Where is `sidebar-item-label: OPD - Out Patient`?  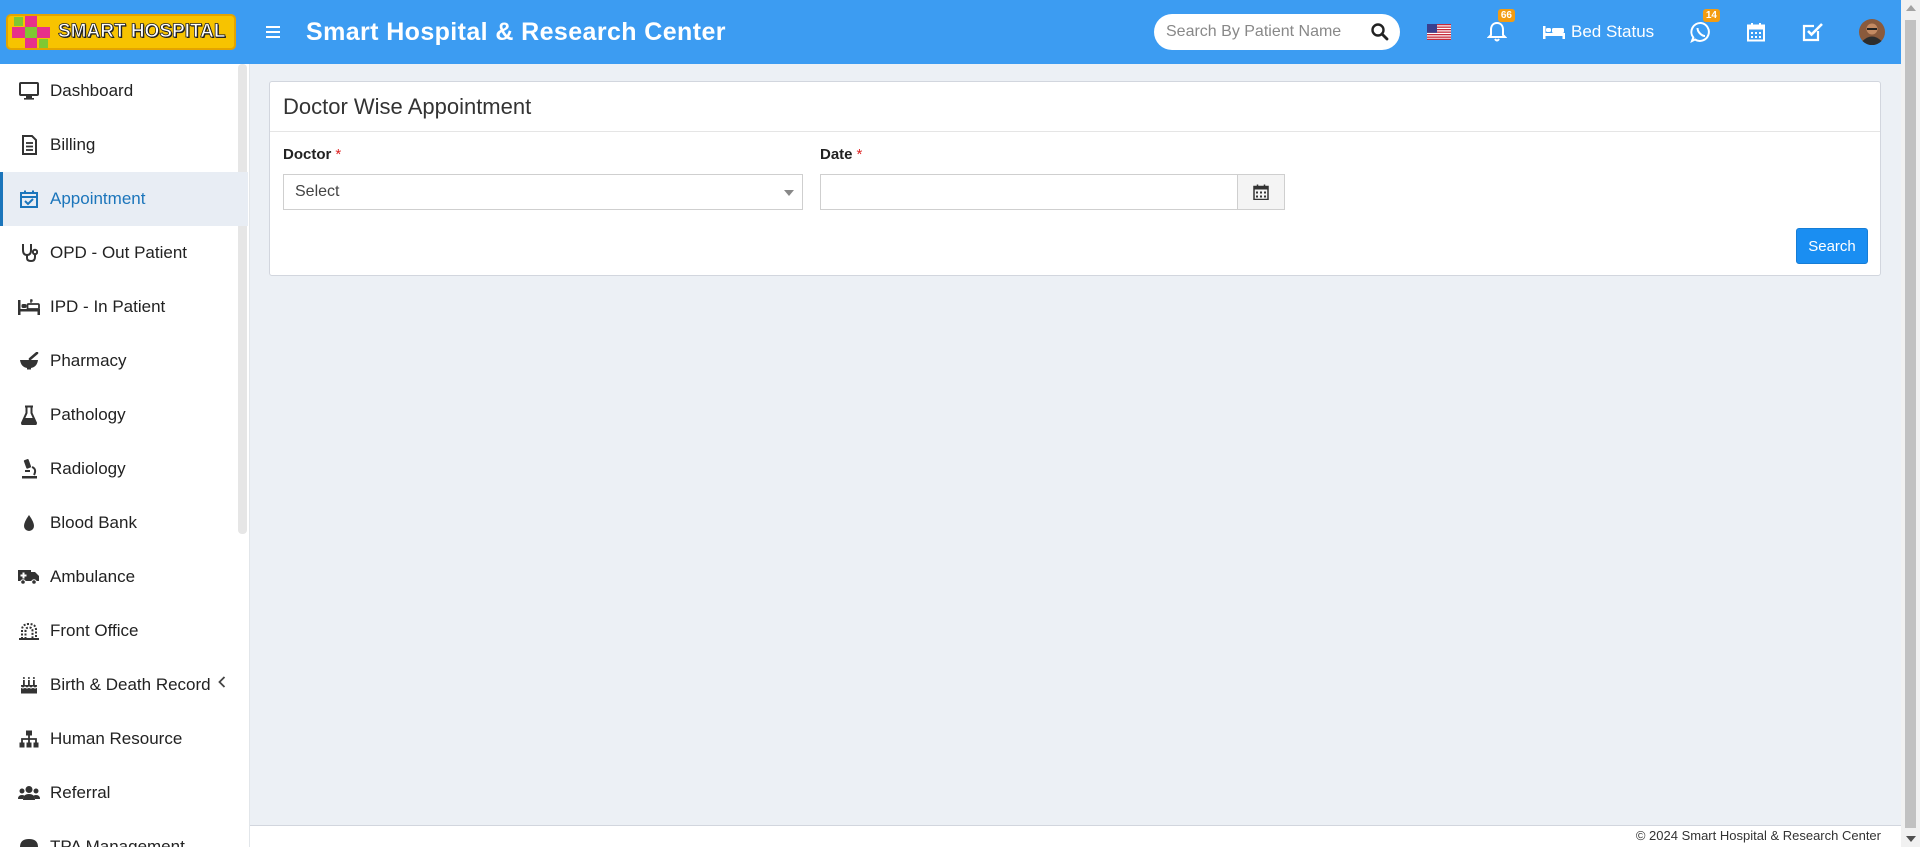 sidebar-item-label: OPD - Out Patient is located at coordinates (118, 252).